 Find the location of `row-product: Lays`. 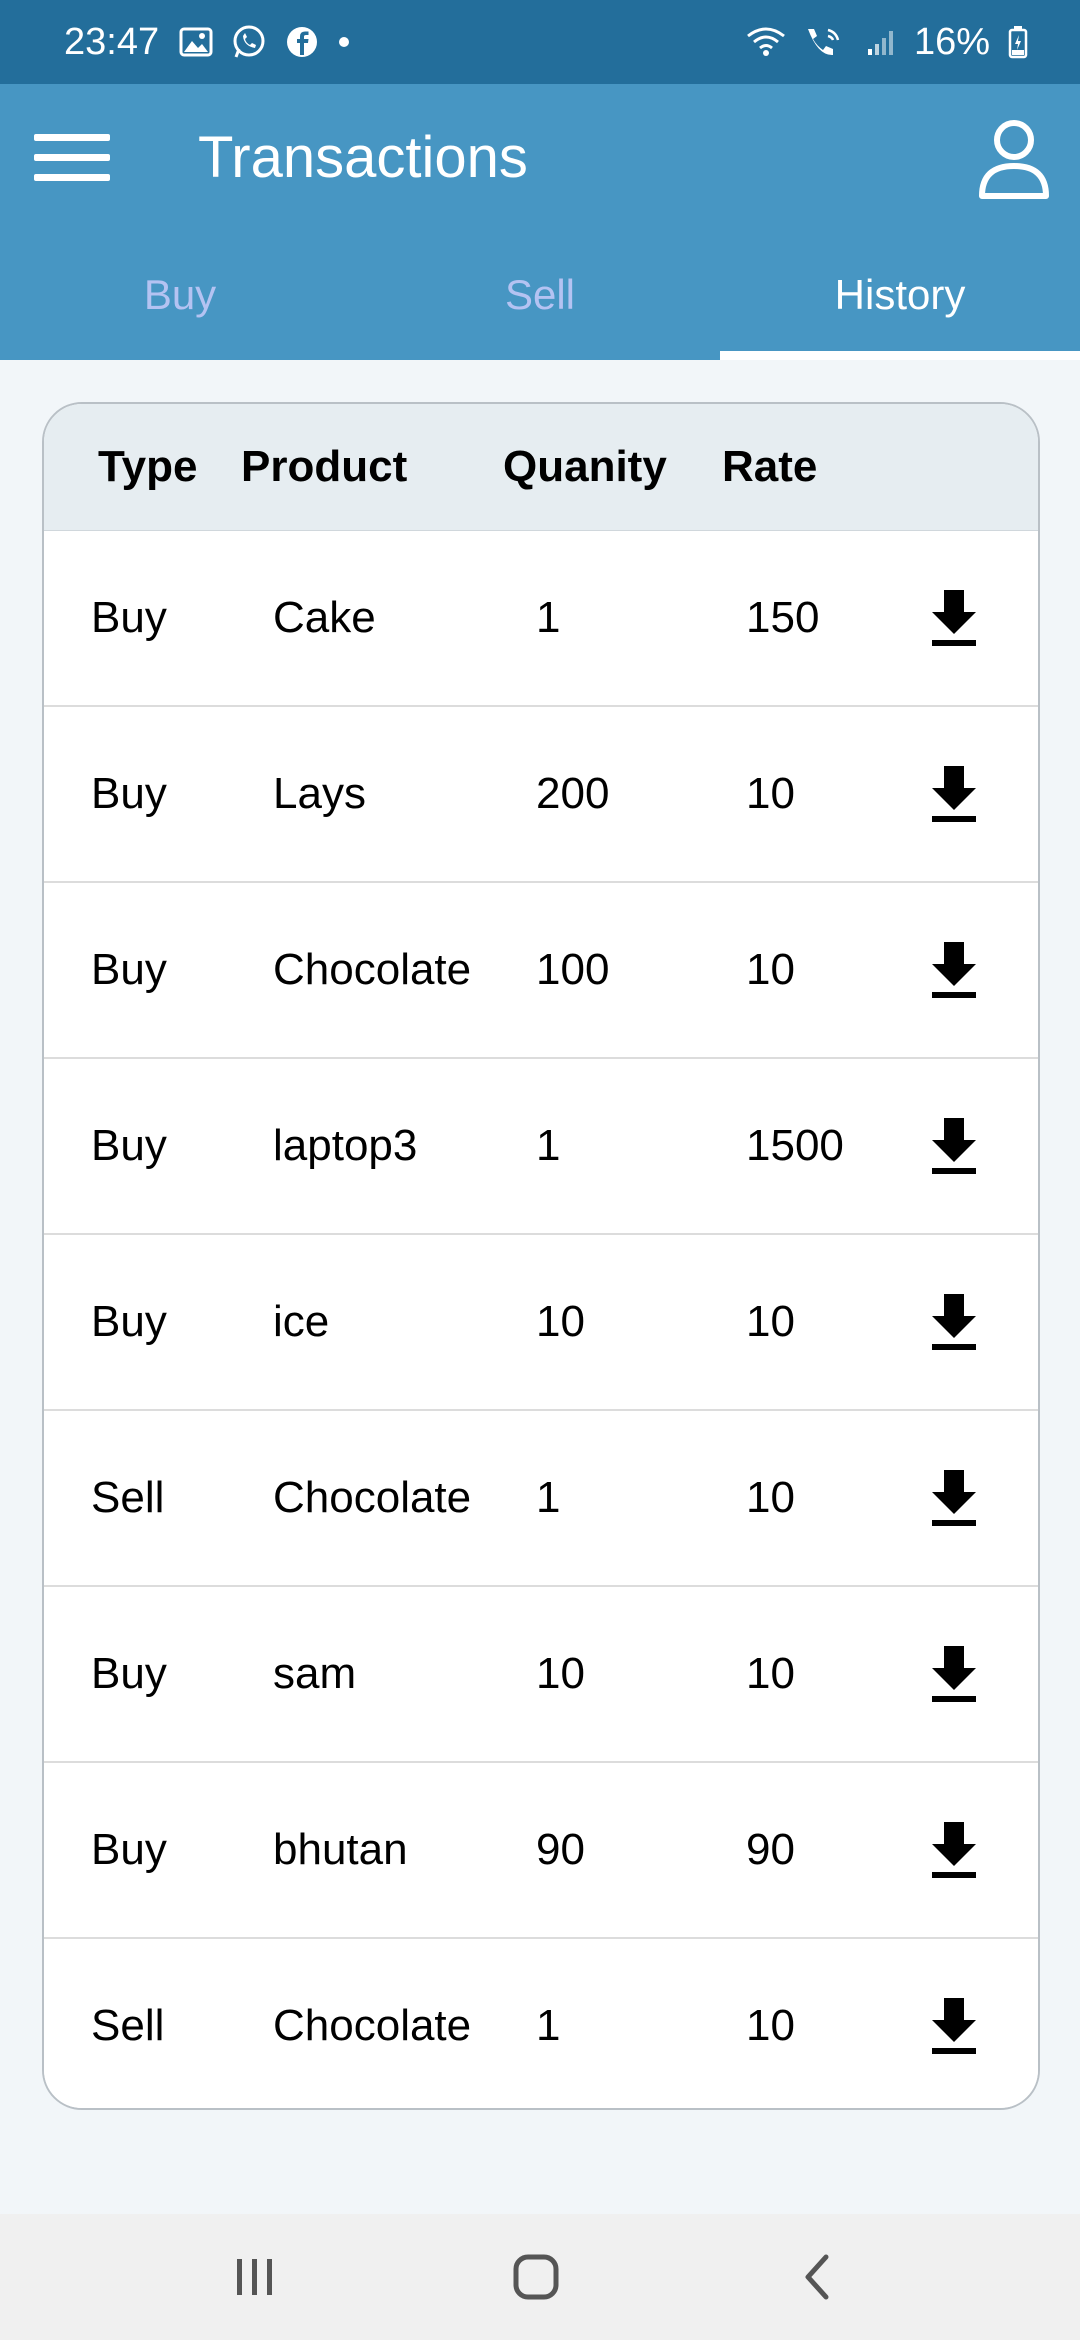

row-product: Lays is located at coordinates (319, 793).